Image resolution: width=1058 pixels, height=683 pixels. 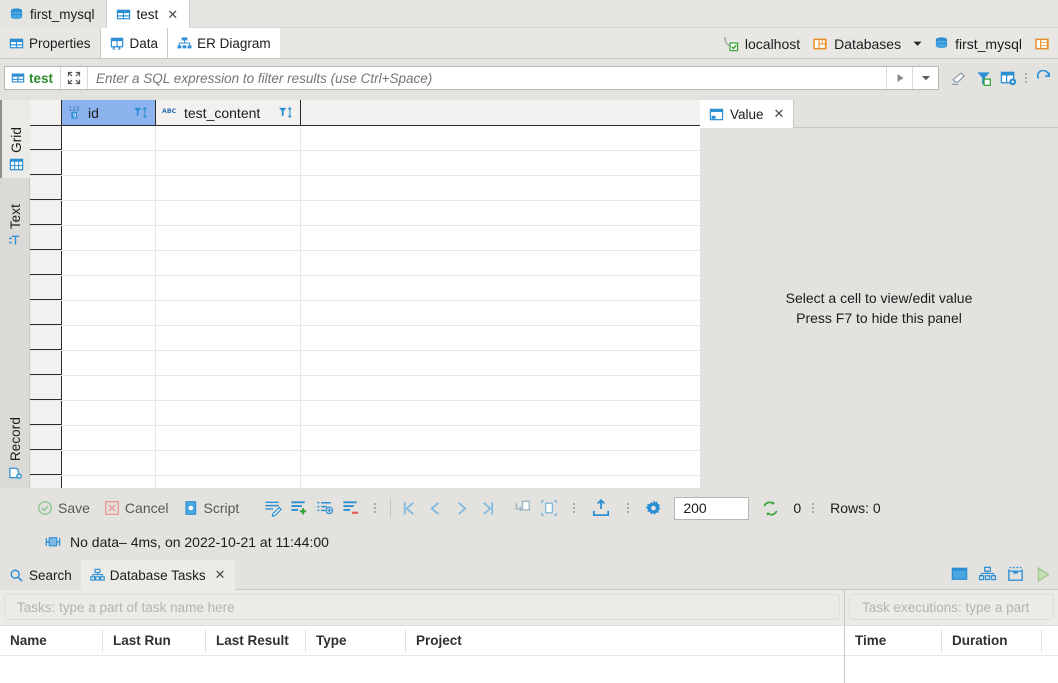 What do you see at coordinates (893, 640) in the screenshot?
I see `executions-col-time: Time` at bounding box center [893, 640].